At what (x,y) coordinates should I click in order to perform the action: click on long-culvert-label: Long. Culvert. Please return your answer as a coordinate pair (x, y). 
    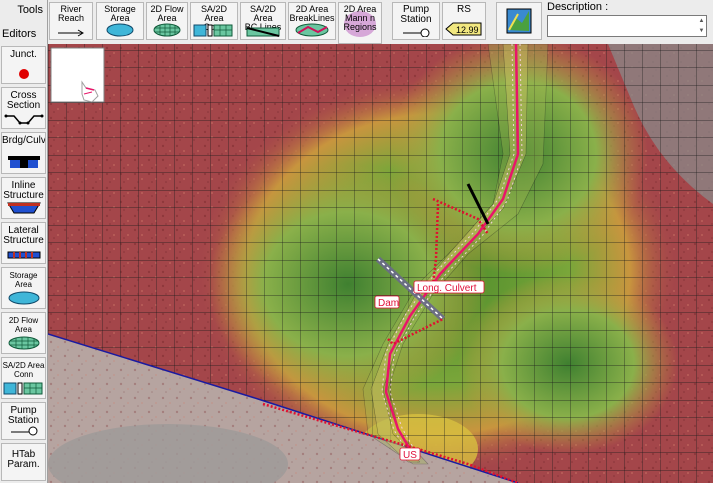
    Looking at the image, I should click on (447, 288).